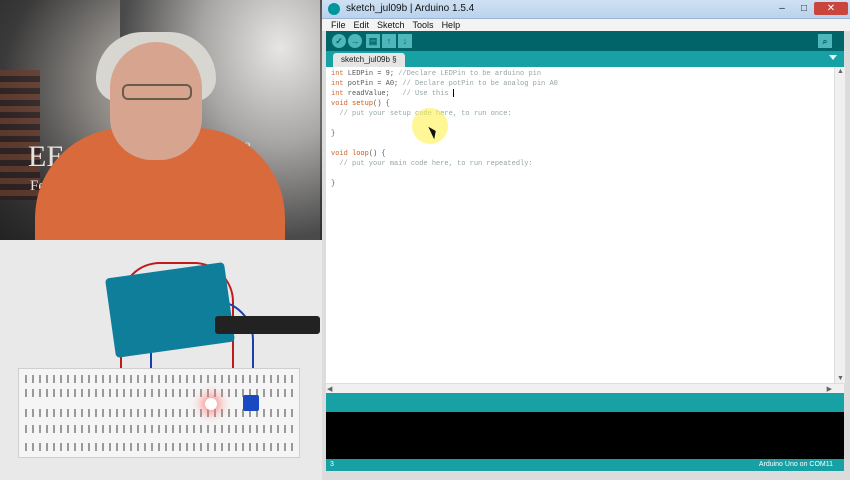 This screenshot has height=480, width=850. I want to click on board-port-label: Arduino Uno on COM11, so click(795, 464).